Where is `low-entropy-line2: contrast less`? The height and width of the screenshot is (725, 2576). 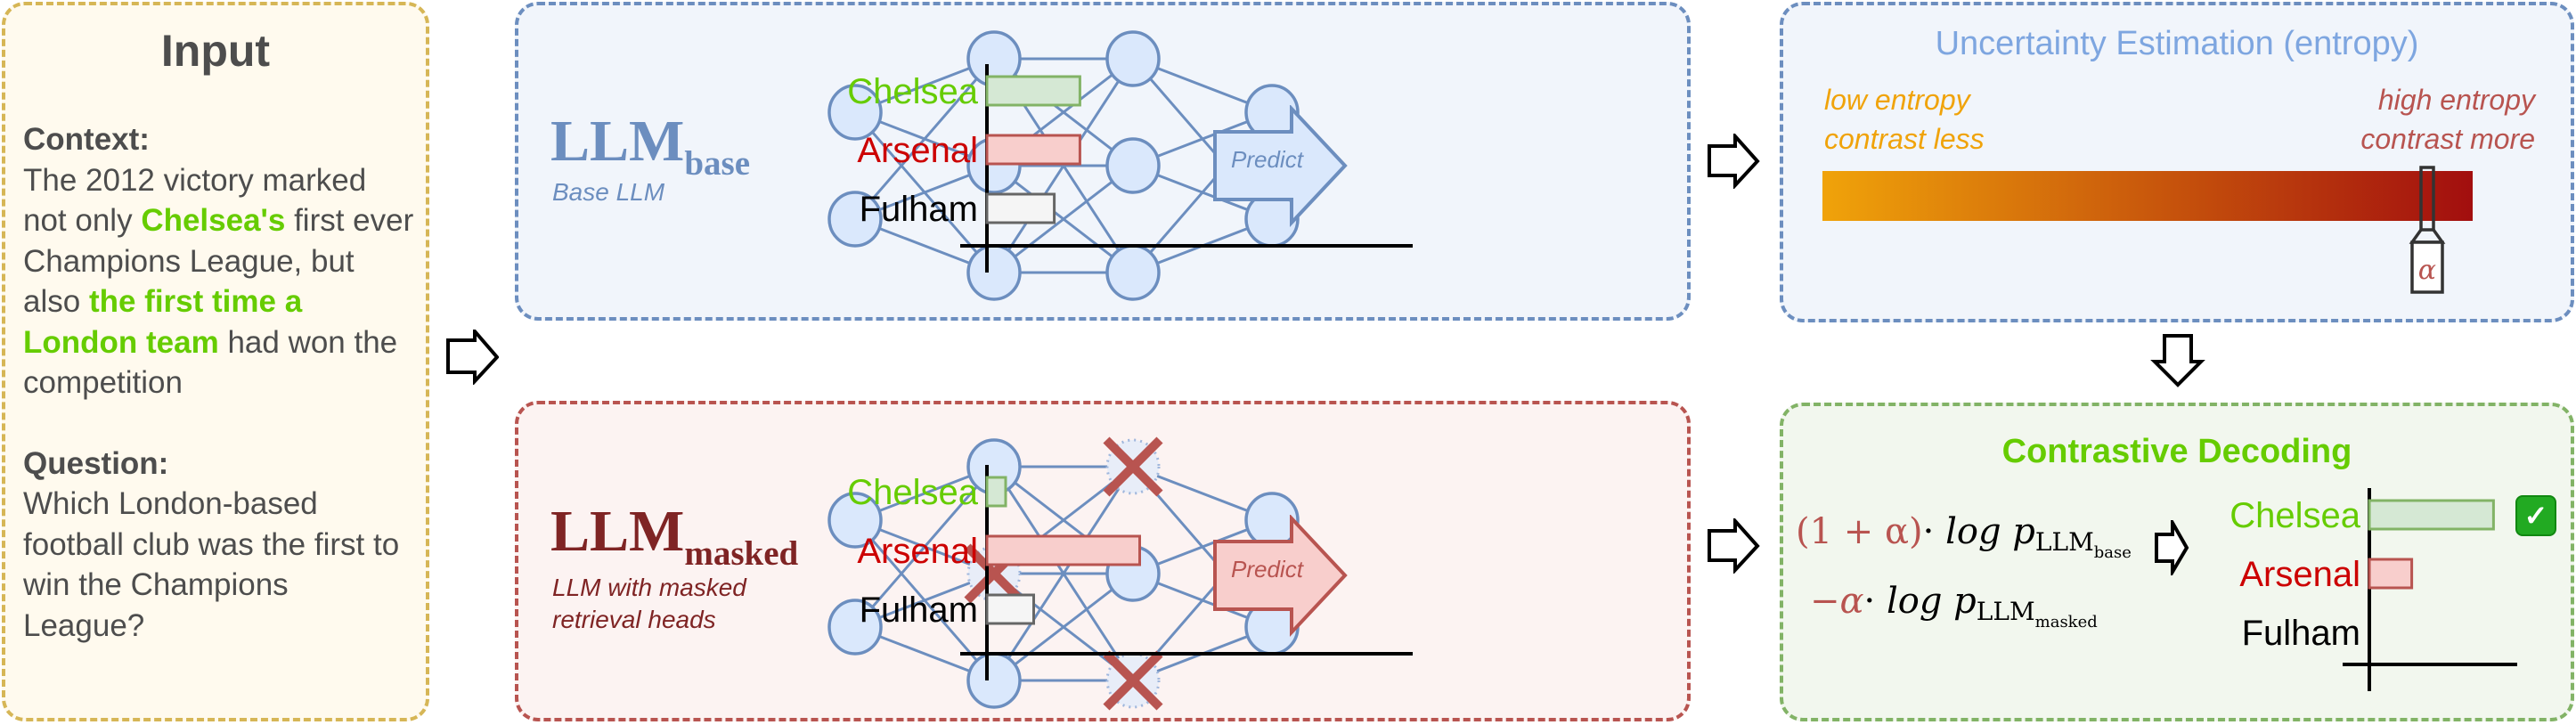
low-entropy-line2: contrast less is located at coordinates (1905, 139).